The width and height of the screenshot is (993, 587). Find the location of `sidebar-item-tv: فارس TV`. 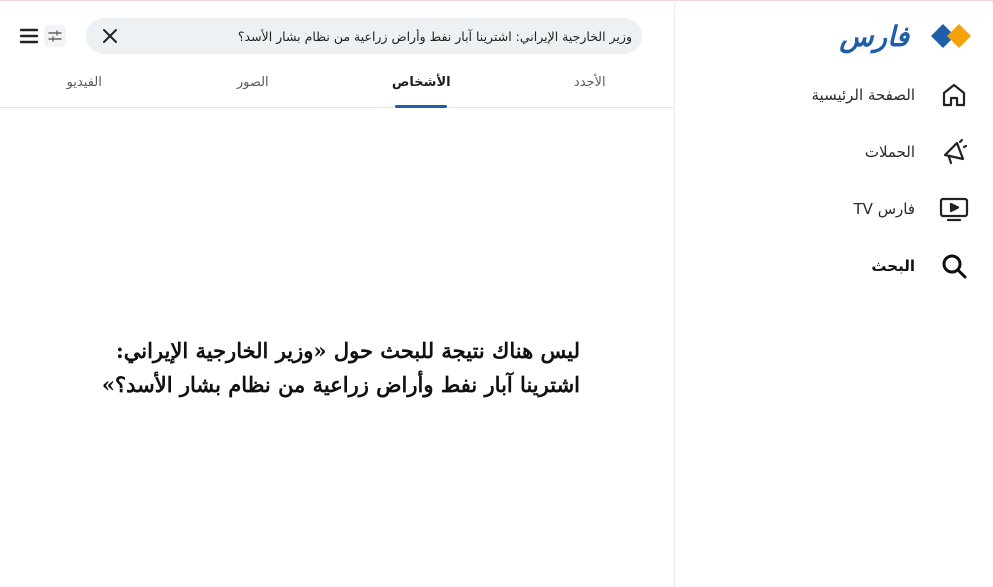

sidebar-item-tv: فارس TV is located at coordinates (829, 208).